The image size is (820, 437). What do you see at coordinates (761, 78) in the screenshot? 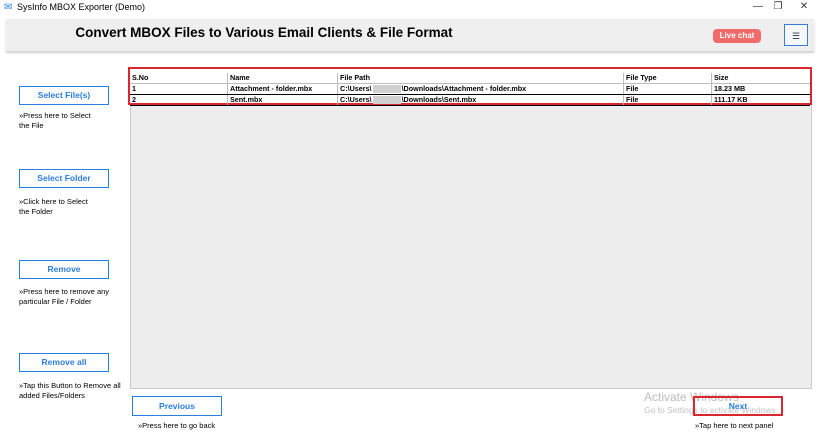
I see `column-header-size: Size` at bounding box center [761, 78].